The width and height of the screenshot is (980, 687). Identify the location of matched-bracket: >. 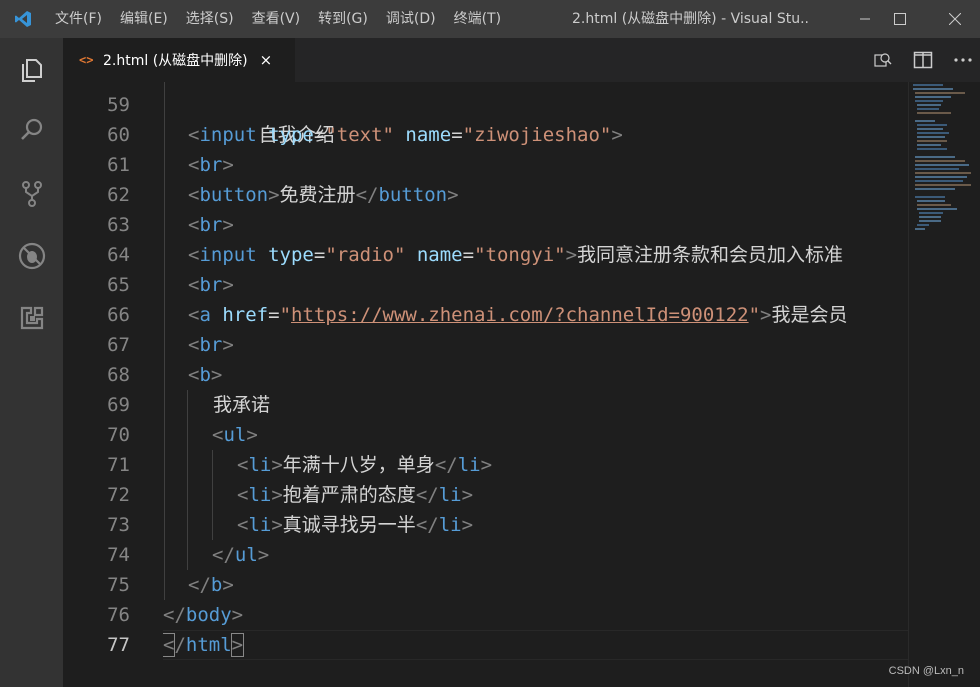
(237, 645).